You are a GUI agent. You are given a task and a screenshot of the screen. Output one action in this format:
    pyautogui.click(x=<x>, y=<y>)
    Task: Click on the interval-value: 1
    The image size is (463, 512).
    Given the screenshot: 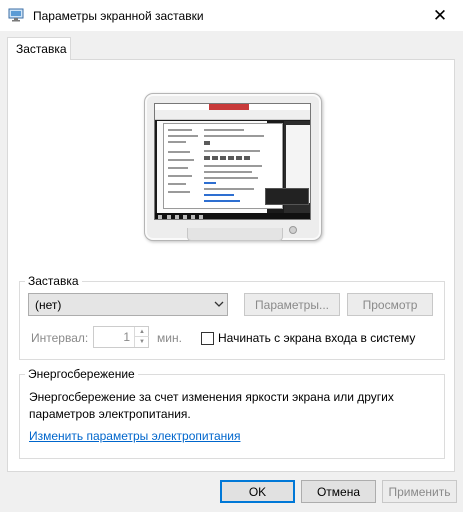 What is the action you would take?
    pyautogui.click(x=126, y=337)
    